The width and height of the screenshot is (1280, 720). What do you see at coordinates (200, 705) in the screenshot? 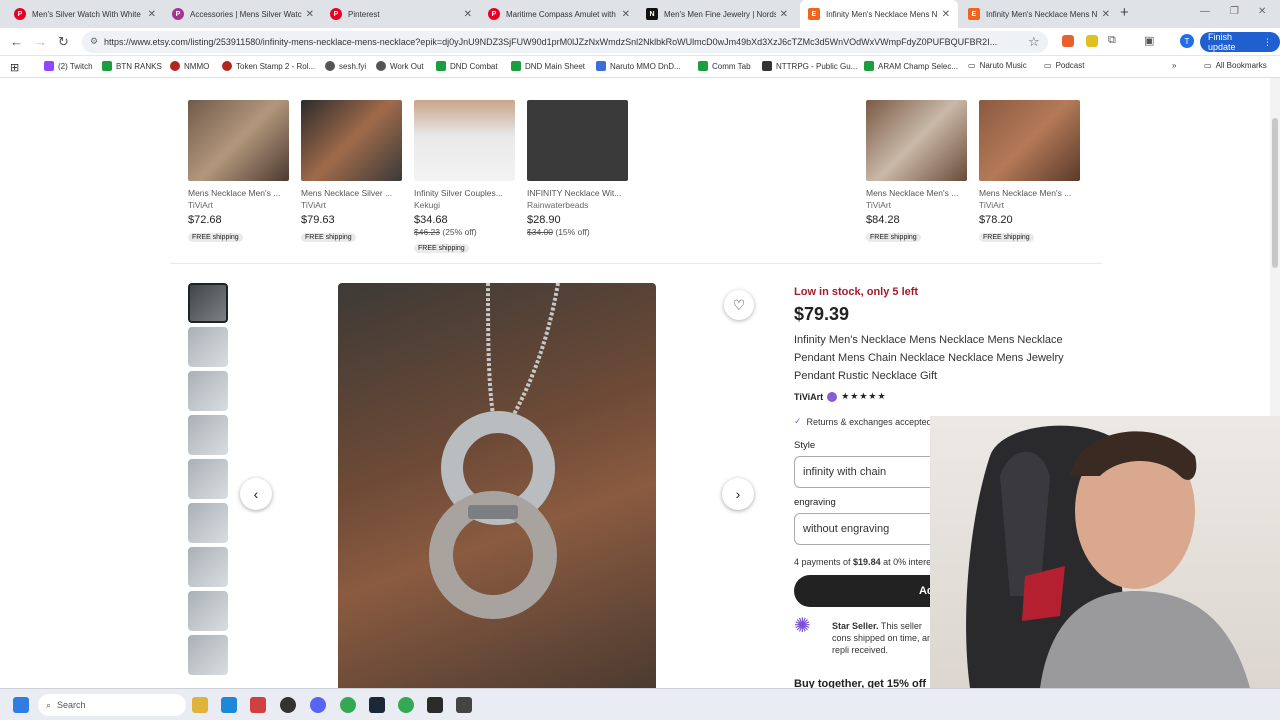
I see `file-explorer-icon` at bounding box center [200, 705].